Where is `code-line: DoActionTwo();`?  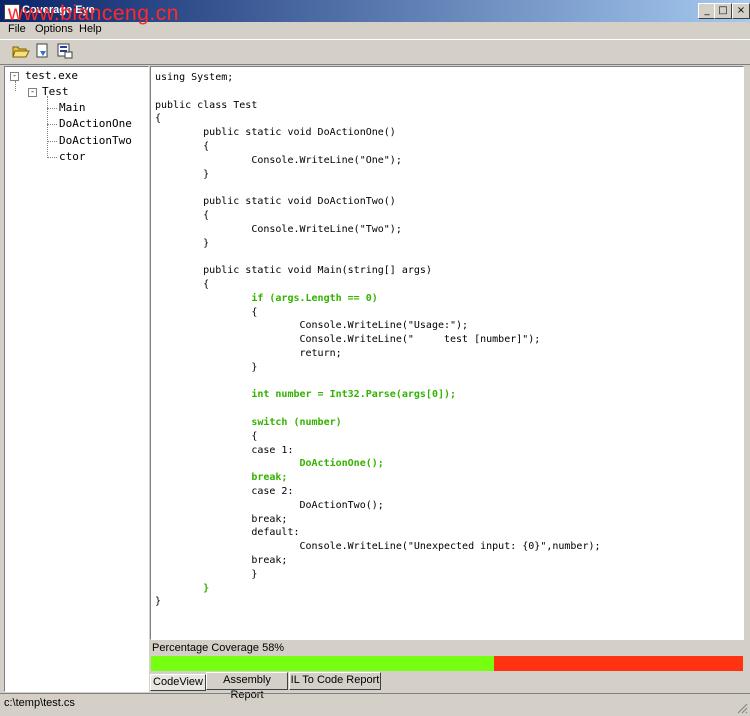 code-line: DoActionTwo(); is located at coordinates (269, 505).